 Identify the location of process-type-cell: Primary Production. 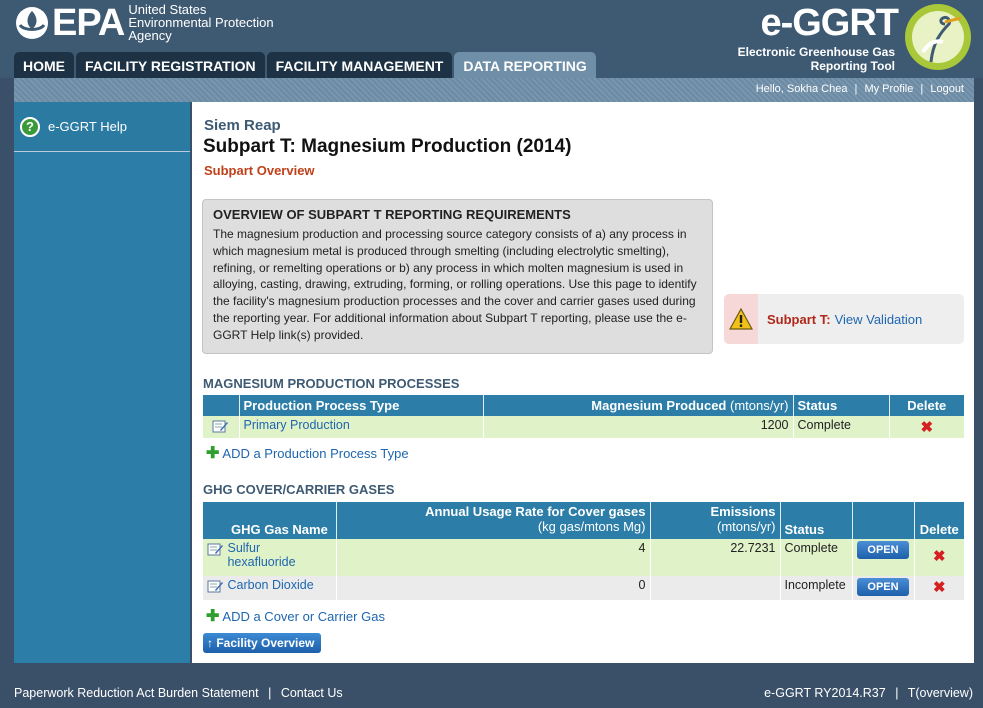
(361, 427).